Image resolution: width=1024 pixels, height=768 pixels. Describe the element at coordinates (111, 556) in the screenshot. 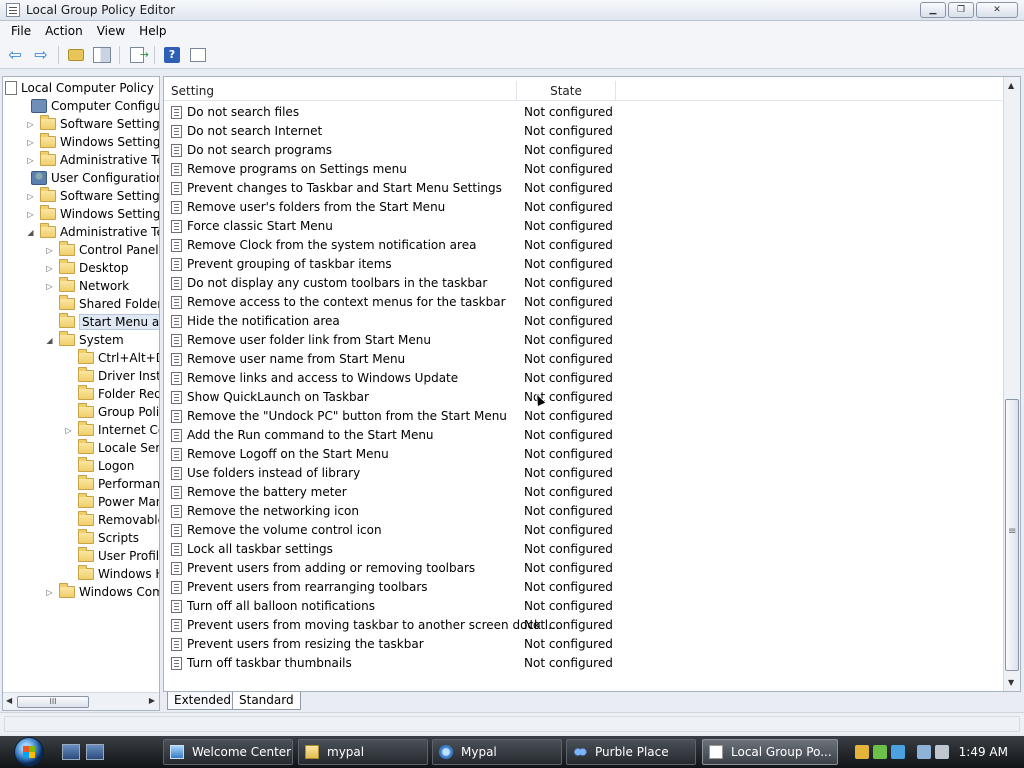

I see `tree-item: User Profiles` at that location.